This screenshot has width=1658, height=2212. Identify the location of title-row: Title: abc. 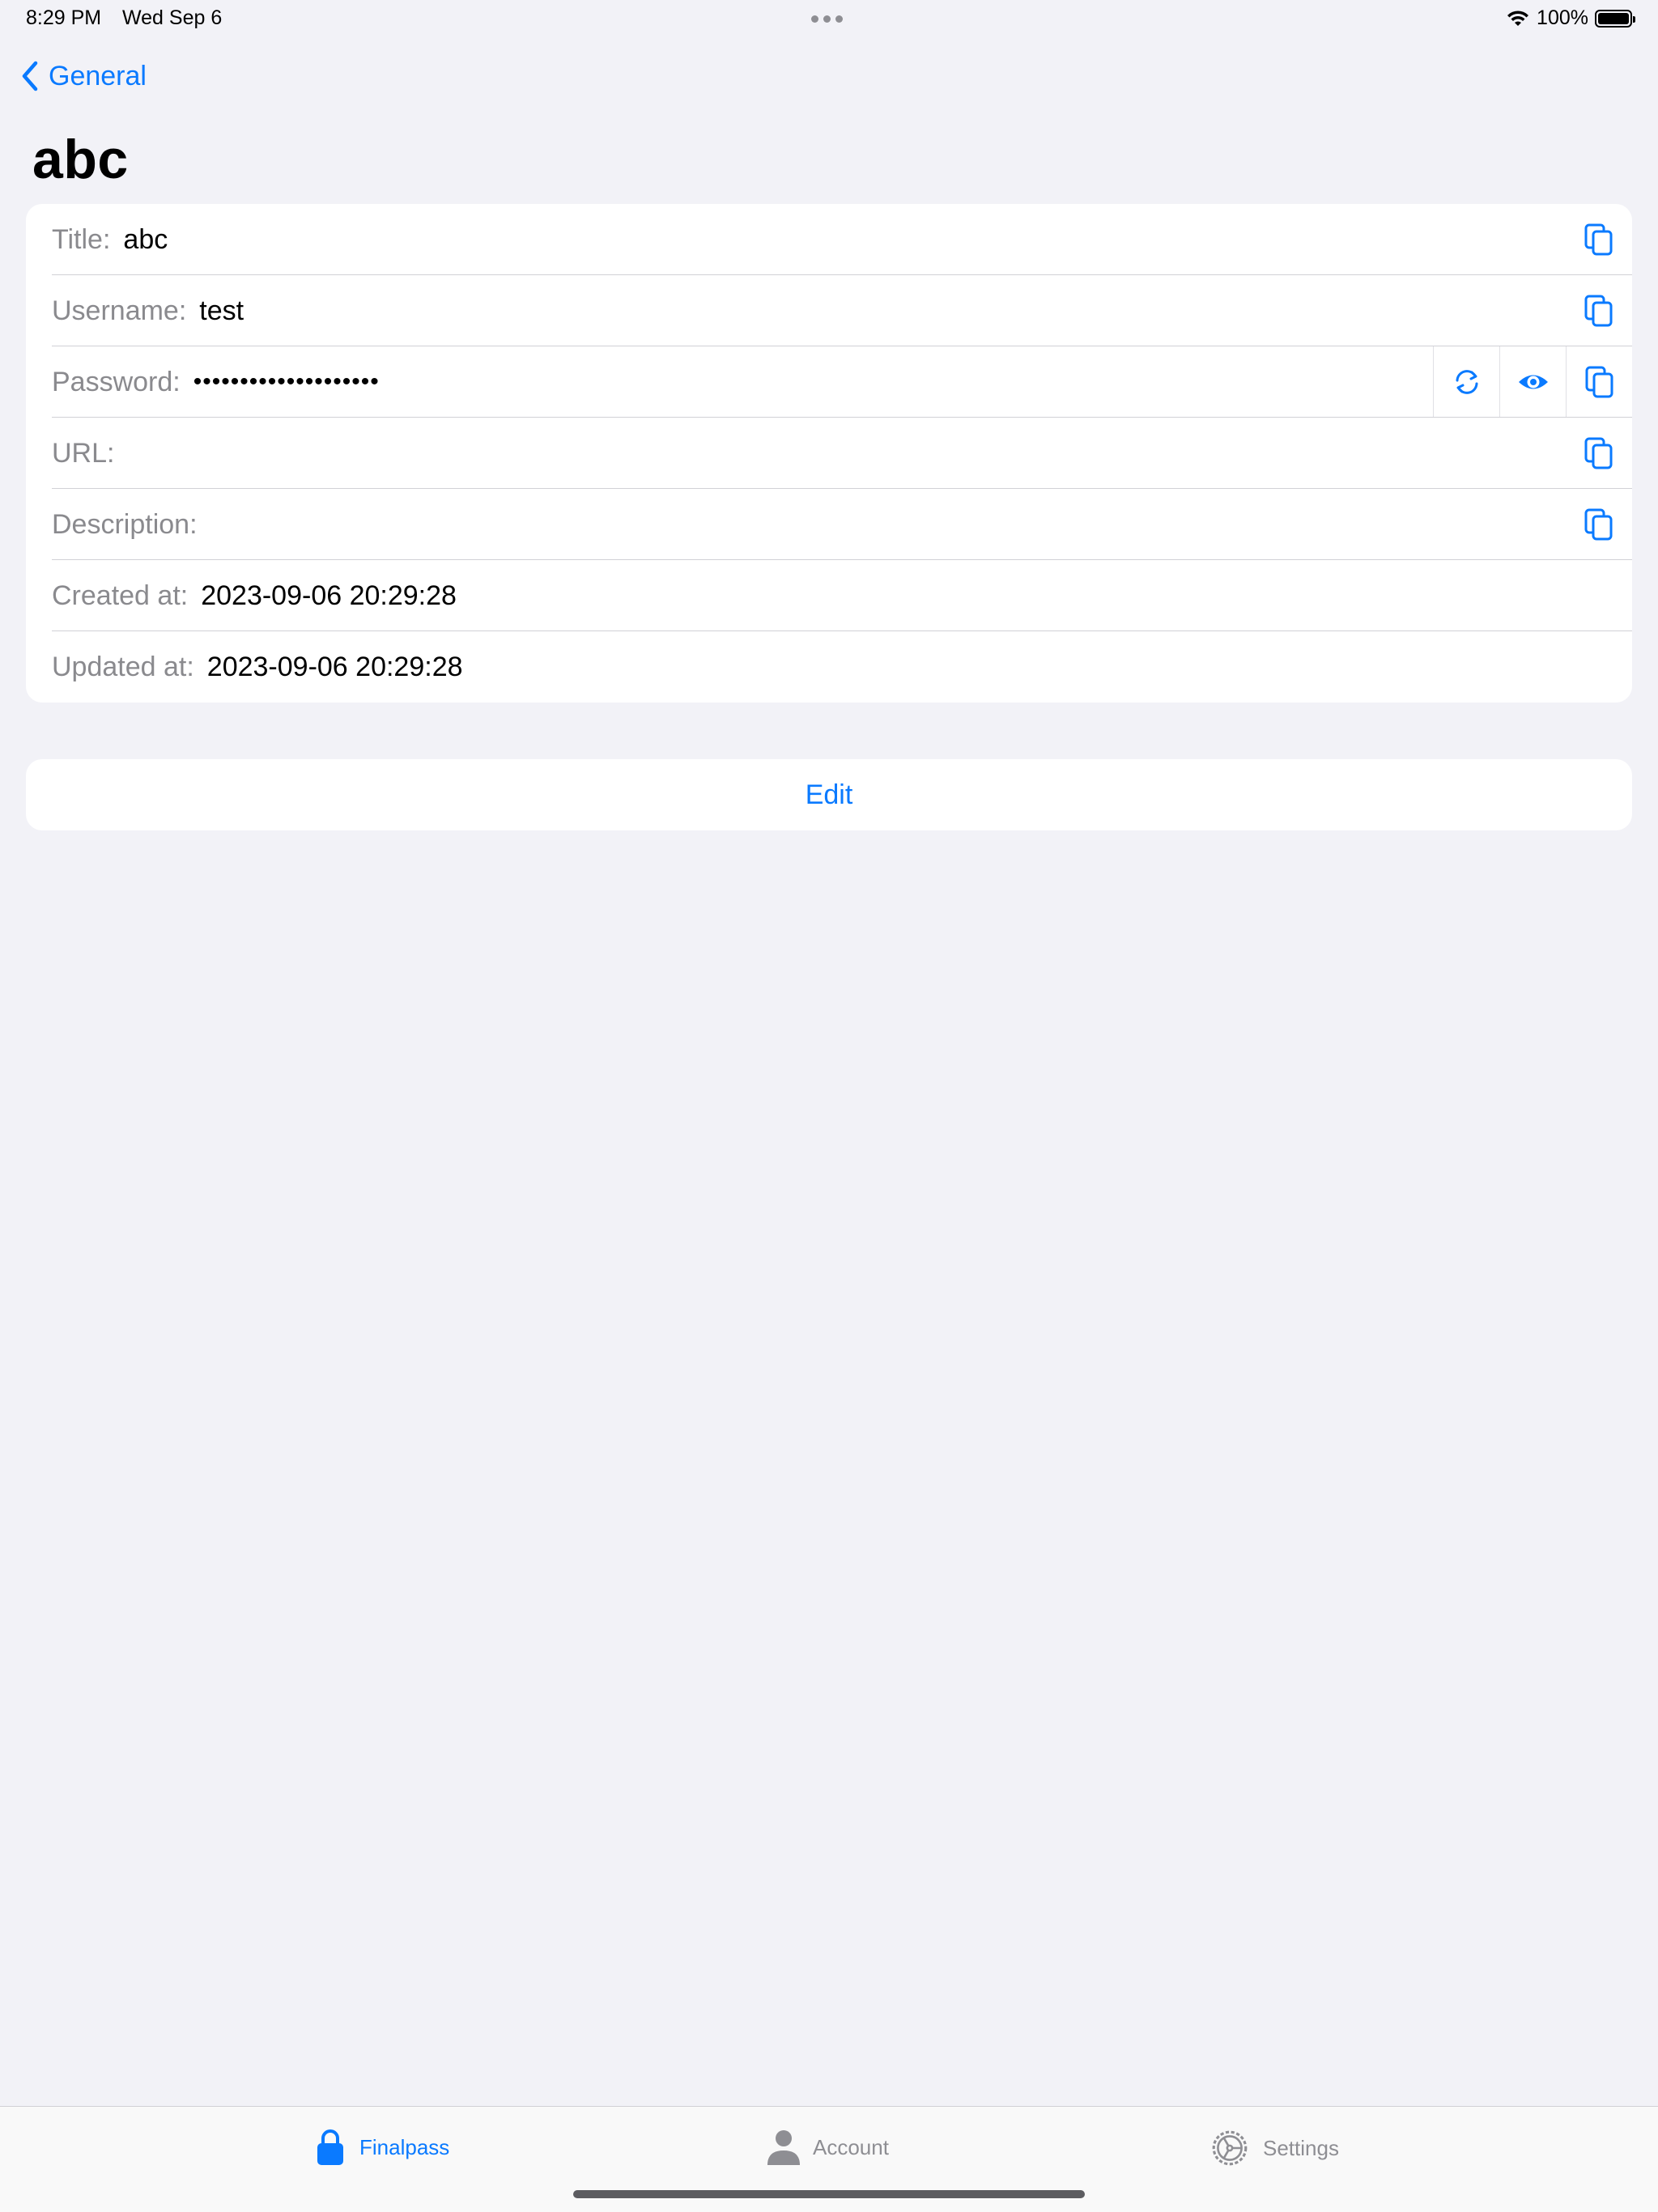
(829, 239).